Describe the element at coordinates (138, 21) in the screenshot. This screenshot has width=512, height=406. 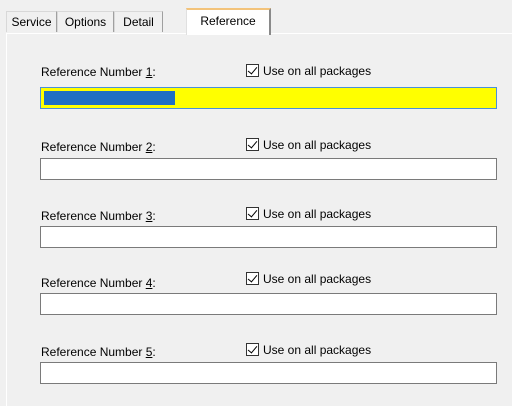
I see `tab-detail: Detail` at that location.